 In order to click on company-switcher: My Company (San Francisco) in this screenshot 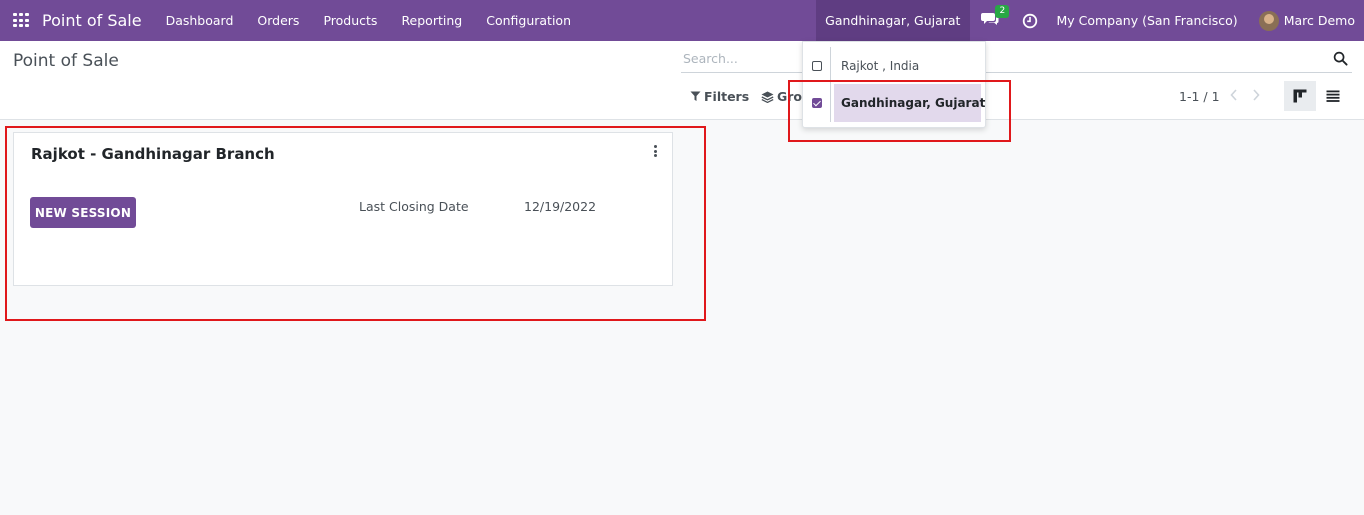, I will do `click(1146, 20)`.